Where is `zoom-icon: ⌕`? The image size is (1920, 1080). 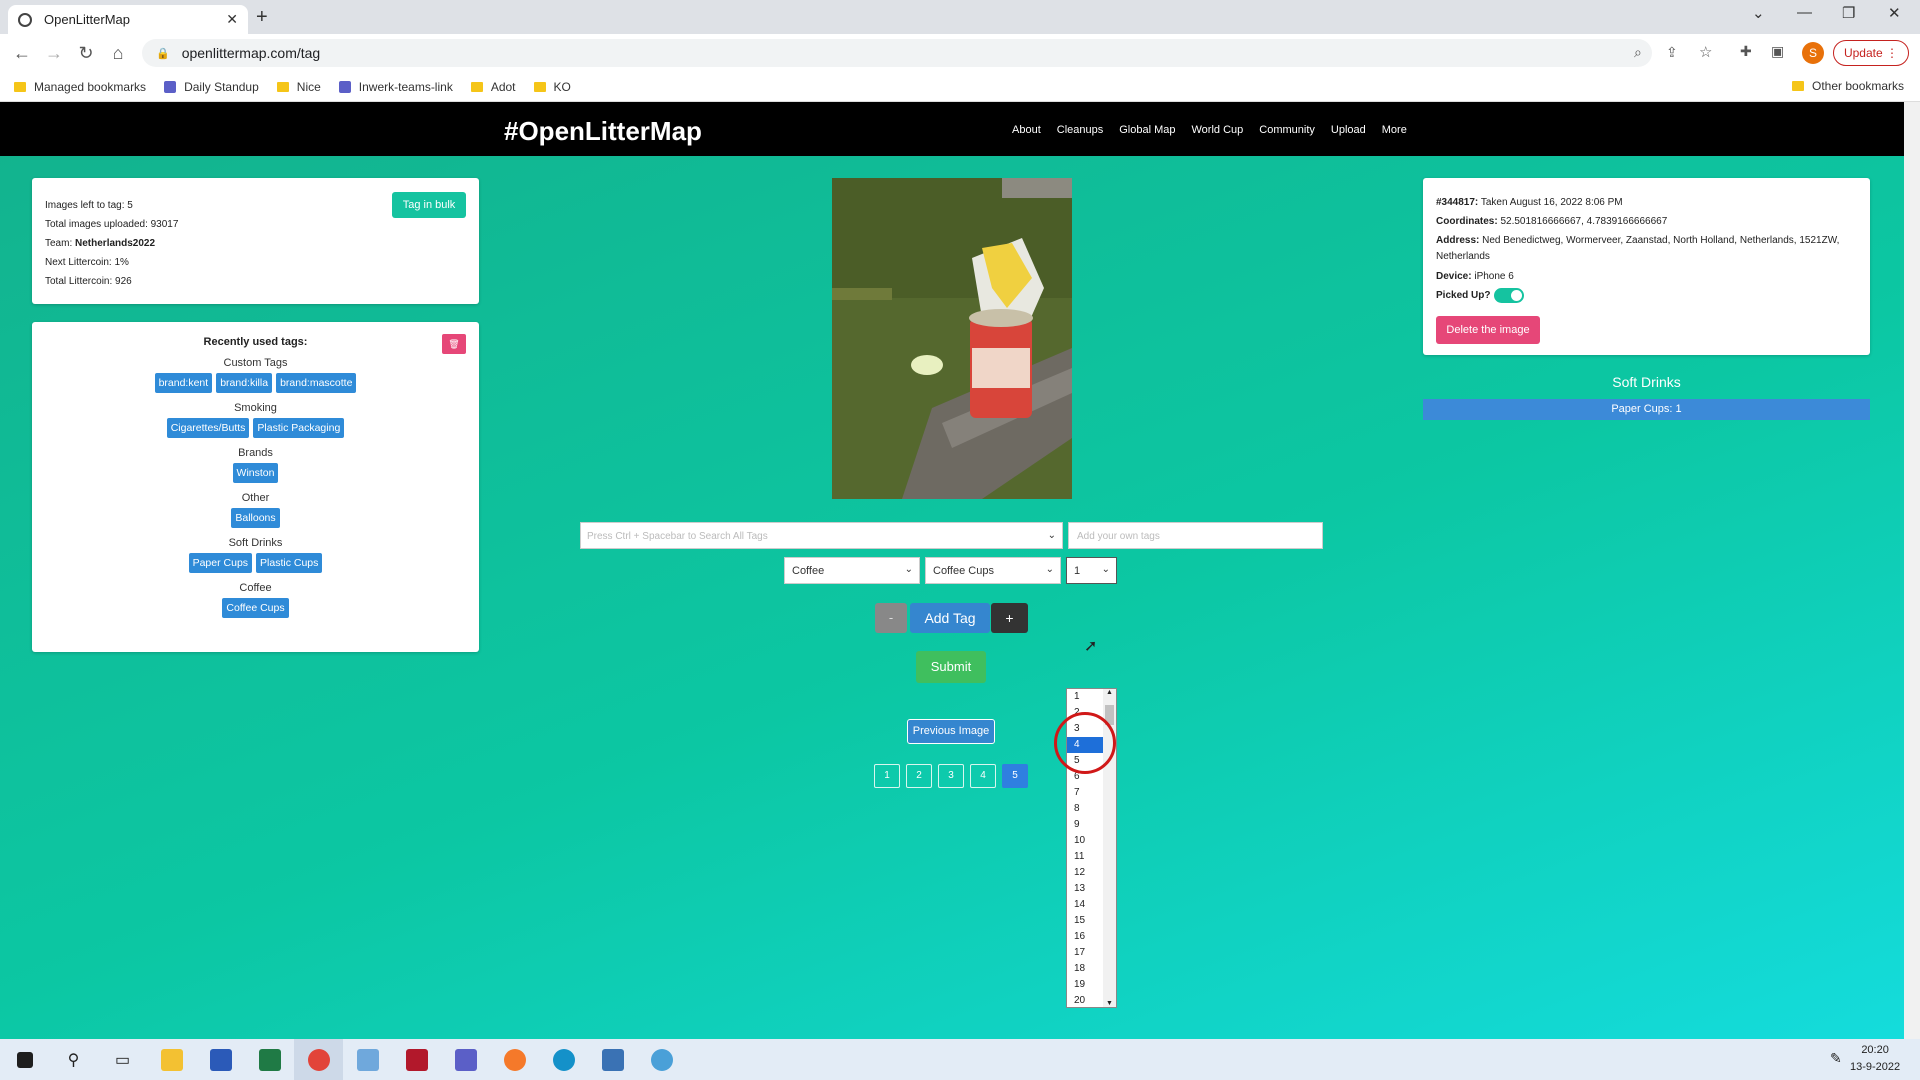 zoom-icon: ⌕ is located at coordinates (1638, 52).